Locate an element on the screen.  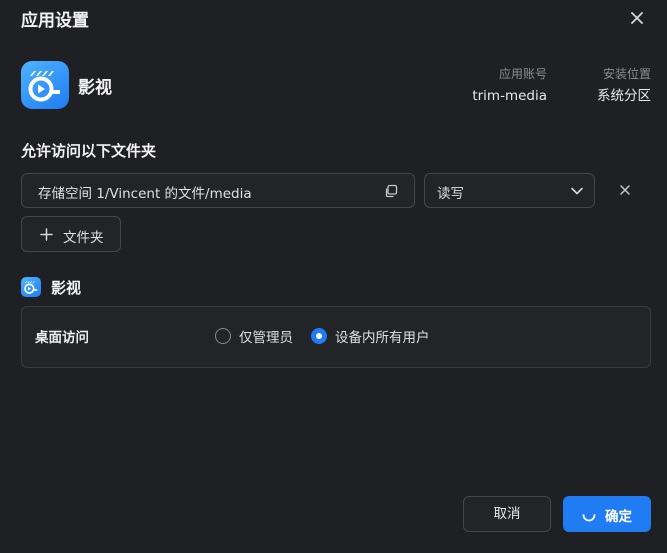
folder-path-field: 存储空间 1/Vincent 的文件/media is located at coordinates (218, 190).